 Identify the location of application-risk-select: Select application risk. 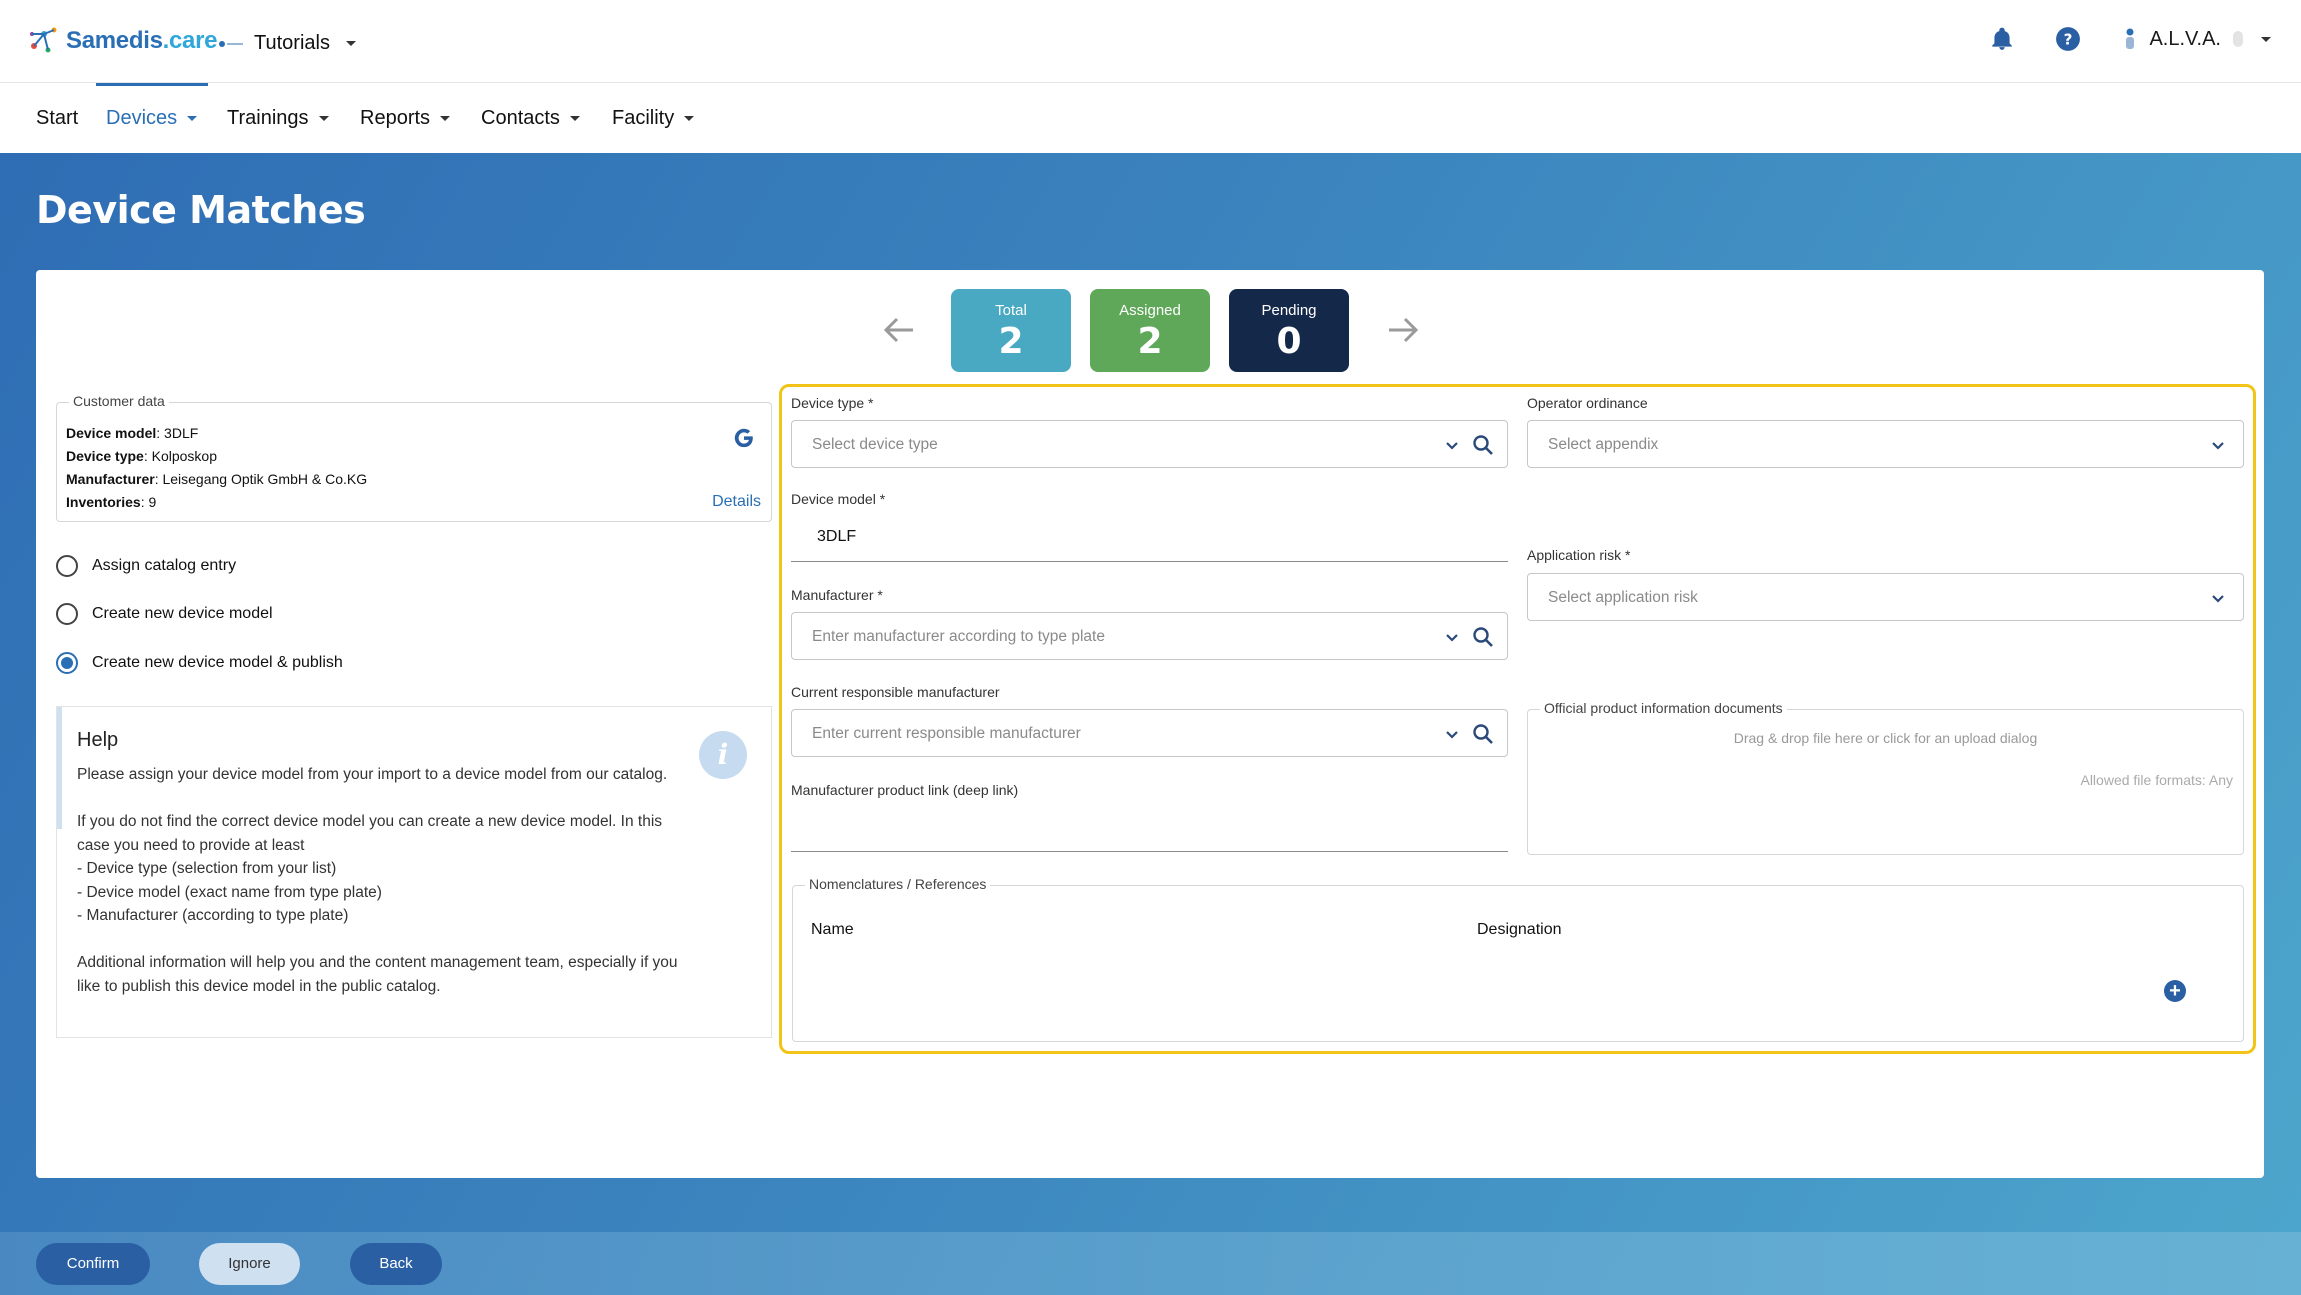
(1885, 597).